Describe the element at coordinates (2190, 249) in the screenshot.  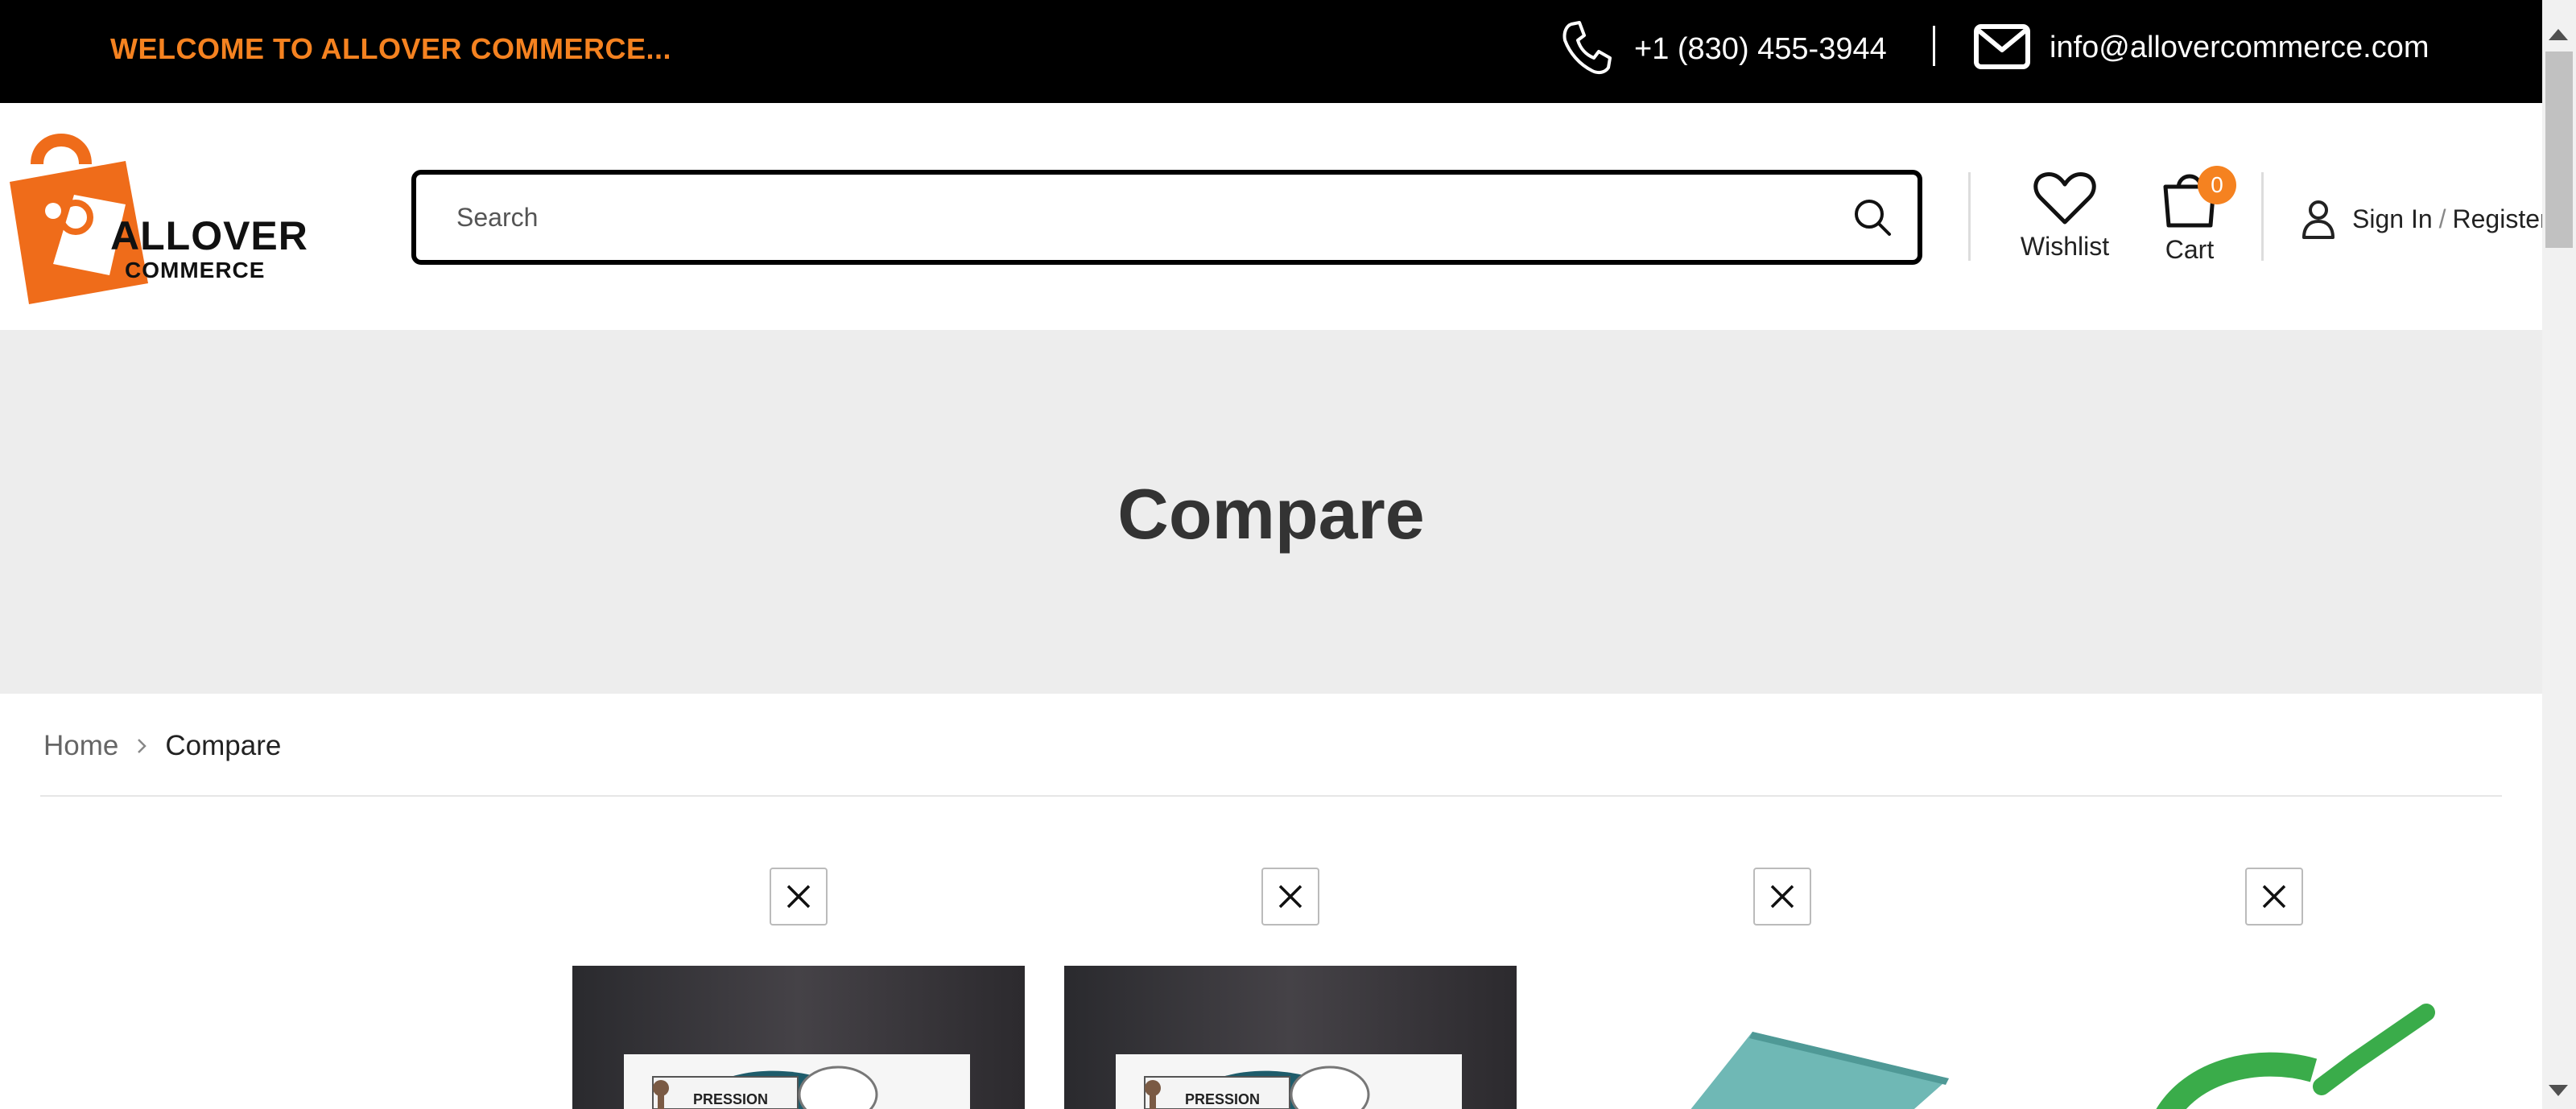
I see `cart-label: Cart` at that location.